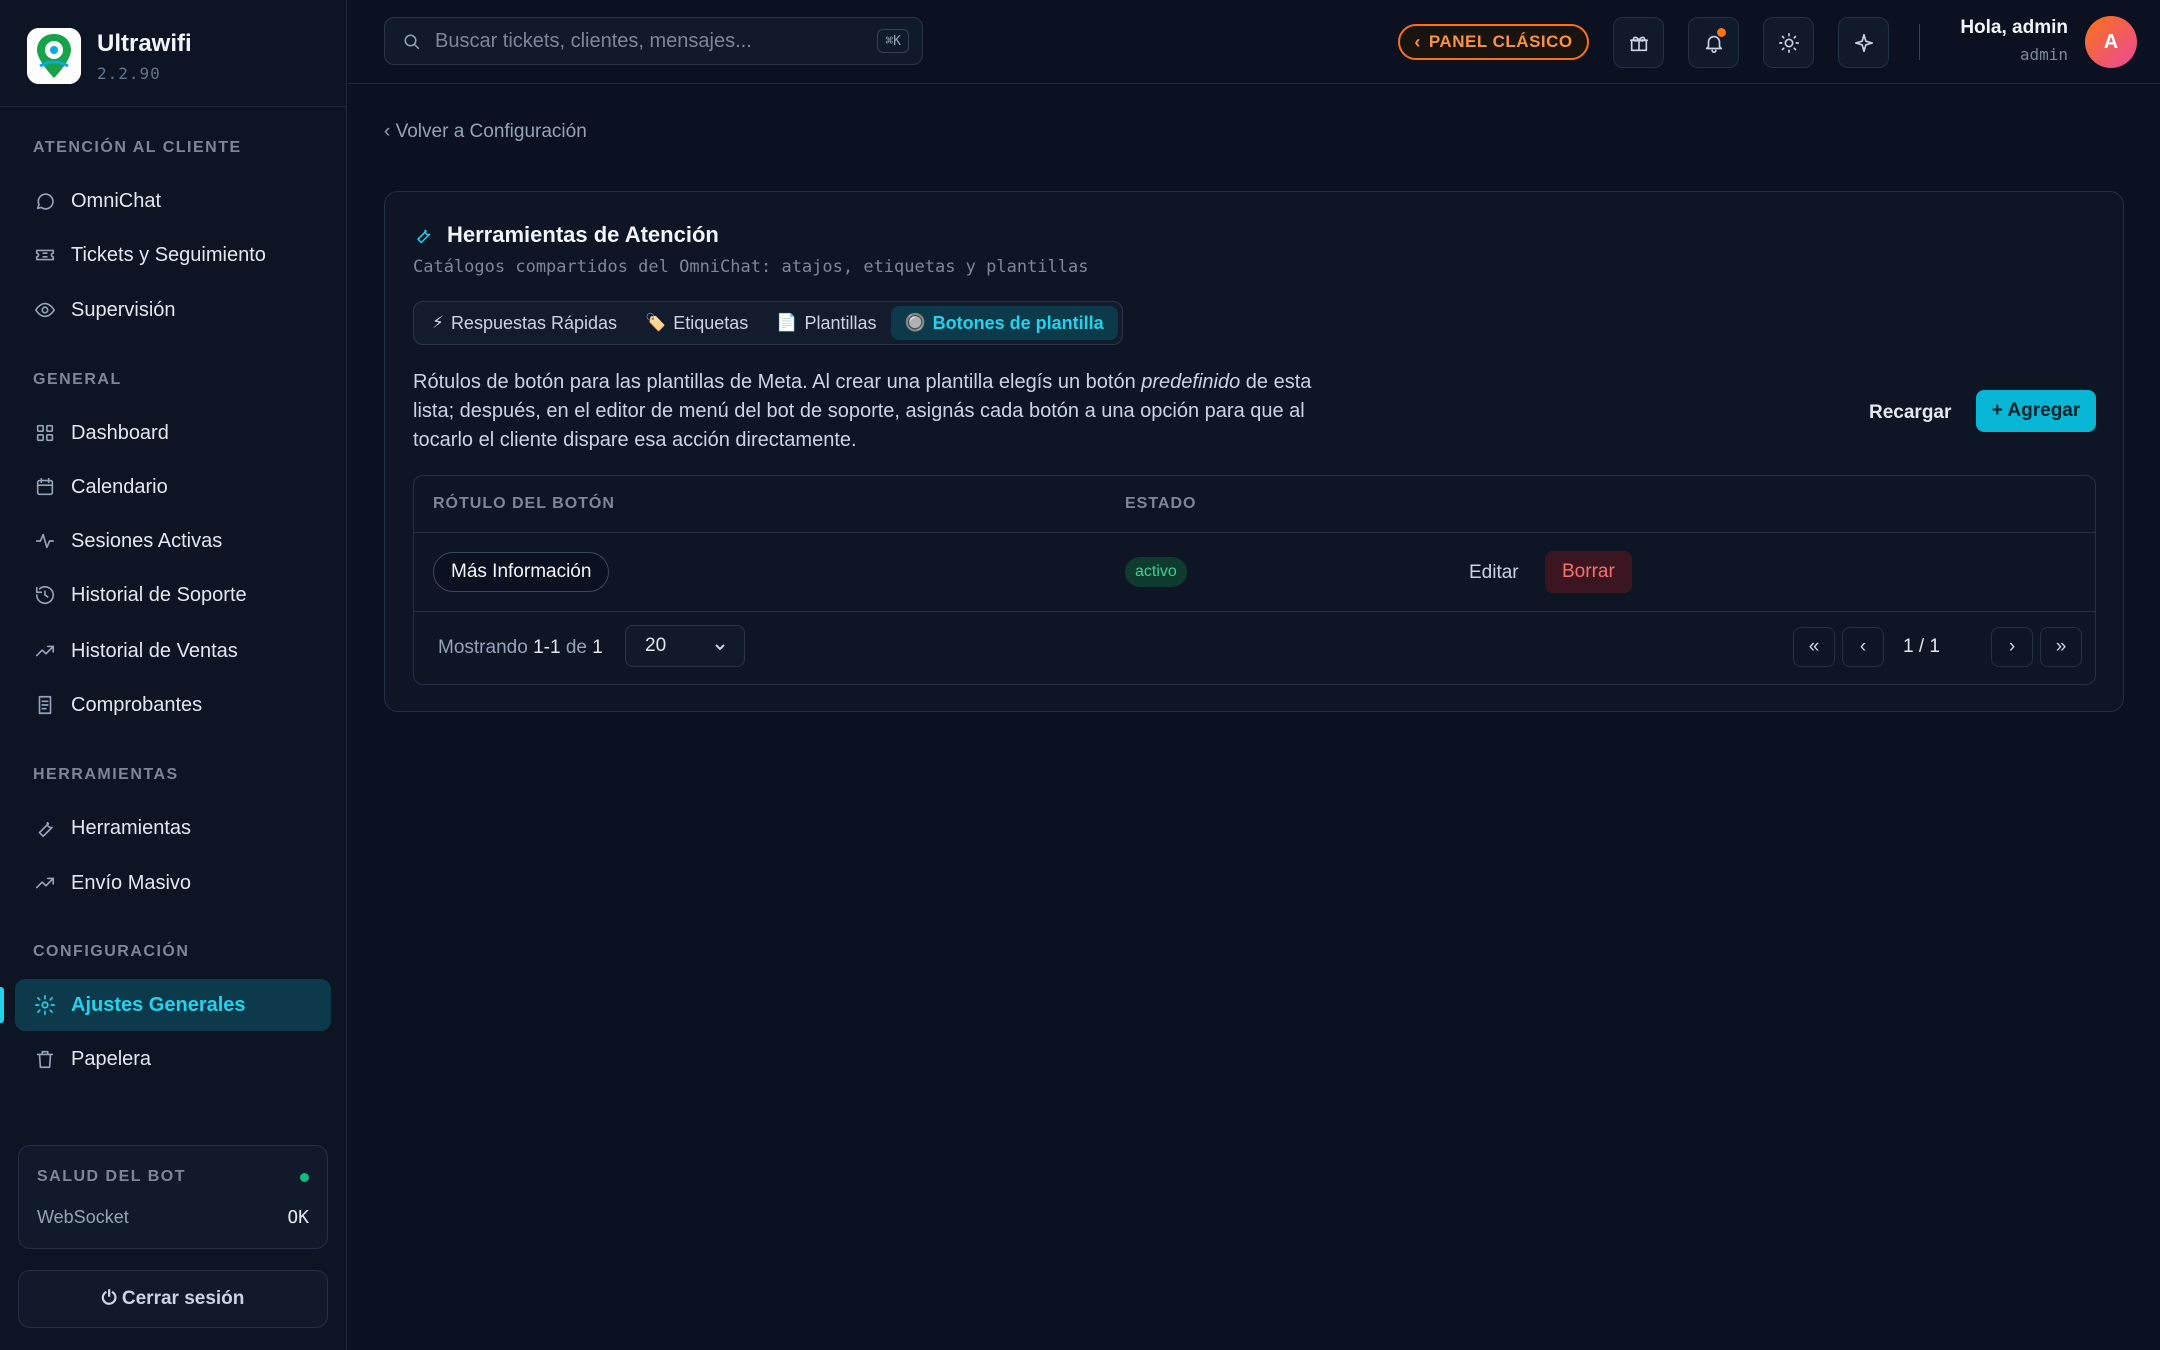 Image resolution: width=2160 pixels, height=1350 pixels. I want to click on sparkle-button, so click(1863, 42).